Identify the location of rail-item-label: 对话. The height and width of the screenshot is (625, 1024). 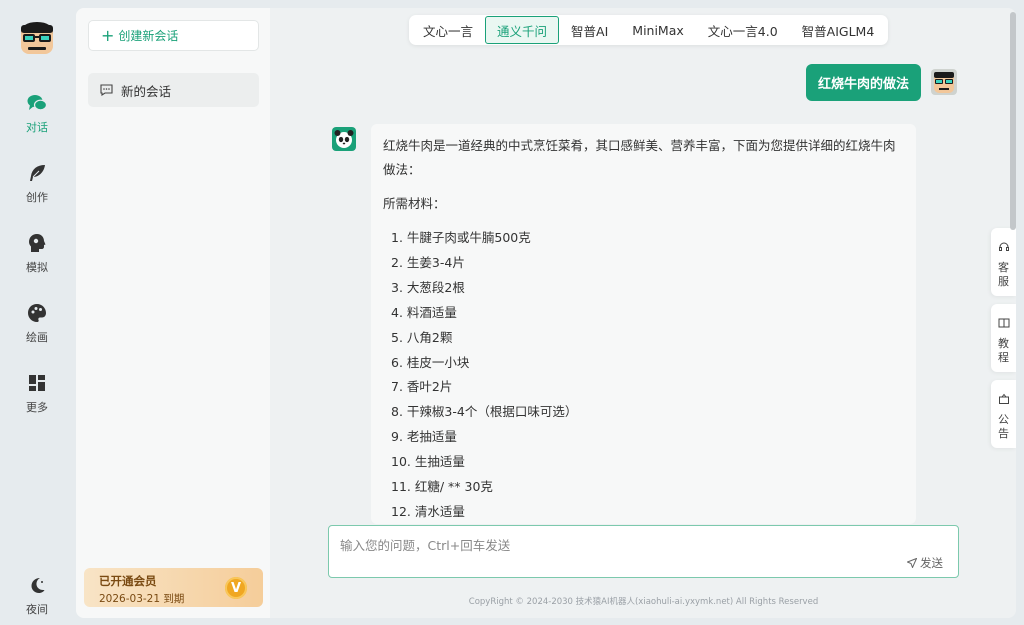
(37, 127).